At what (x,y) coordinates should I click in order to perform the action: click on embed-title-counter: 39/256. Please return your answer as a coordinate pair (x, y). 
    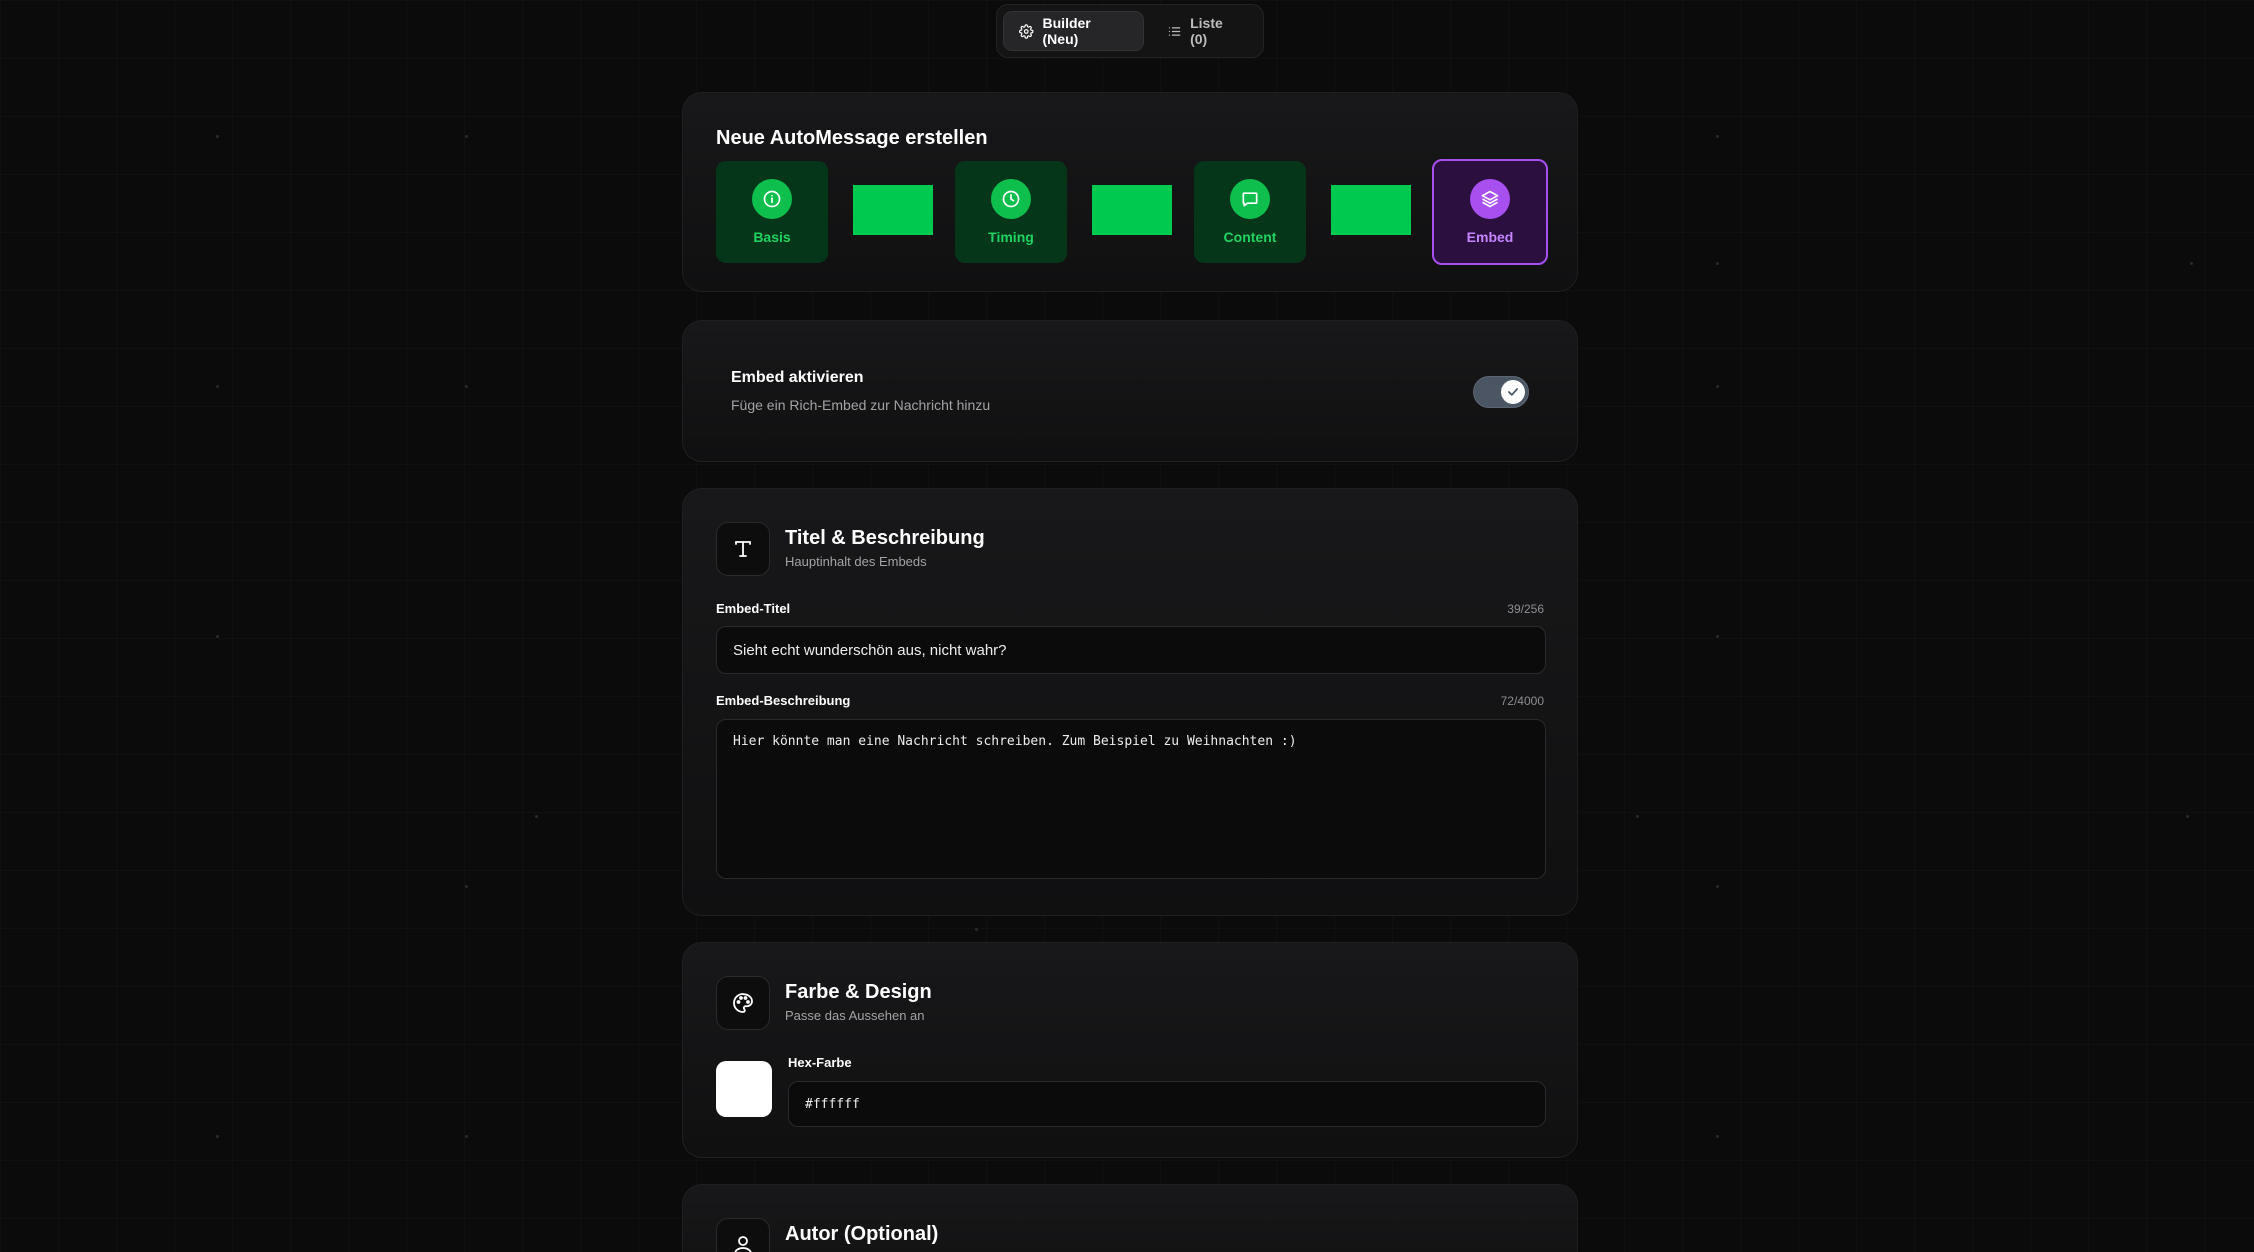
    Looking at the image, I should click on (1525, 609).